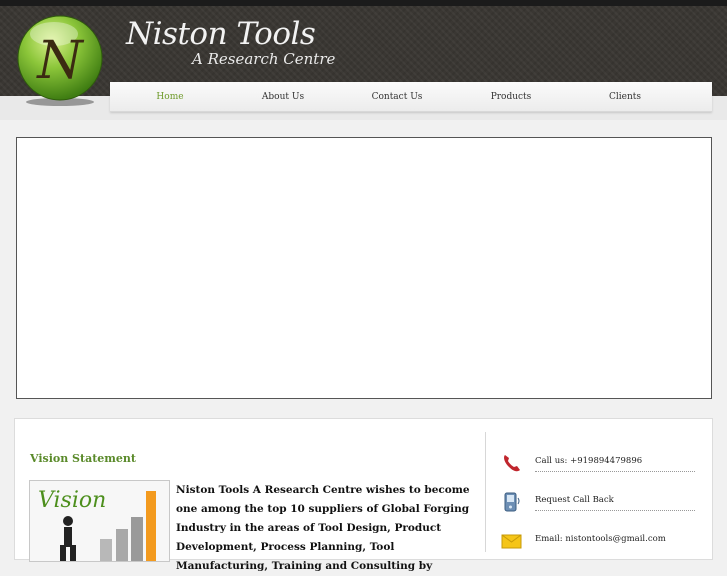 Image resolution: width=727 pixels, height=576 pixels. Describe the element at coordinates (264, 59) in the screenshot. I see `site-subtitle: A Research Centre` at that location.